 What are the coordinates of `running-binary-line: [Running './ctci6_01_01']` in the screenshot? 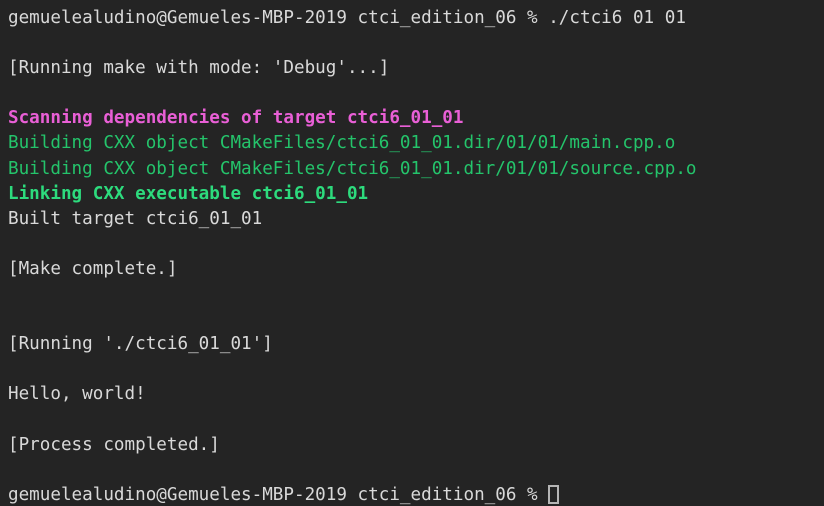 It's located at (416, 344).